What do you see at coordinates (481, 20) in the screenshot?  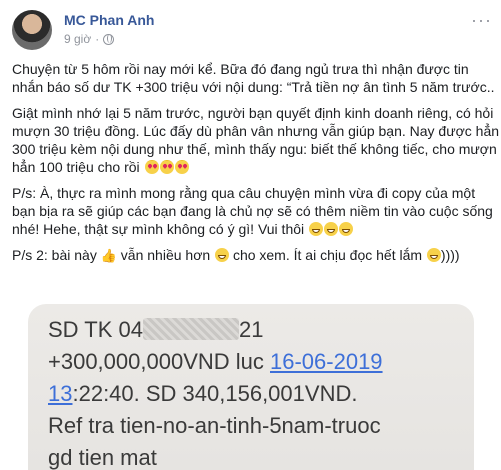 I see `more-options-button: ···` at bounding box center [481, 20].